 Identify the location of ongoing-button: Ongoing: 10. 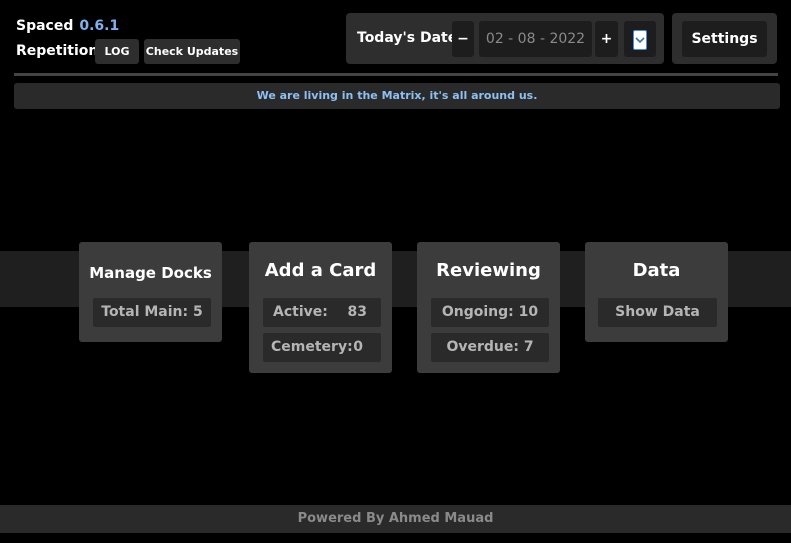
(490, 312).